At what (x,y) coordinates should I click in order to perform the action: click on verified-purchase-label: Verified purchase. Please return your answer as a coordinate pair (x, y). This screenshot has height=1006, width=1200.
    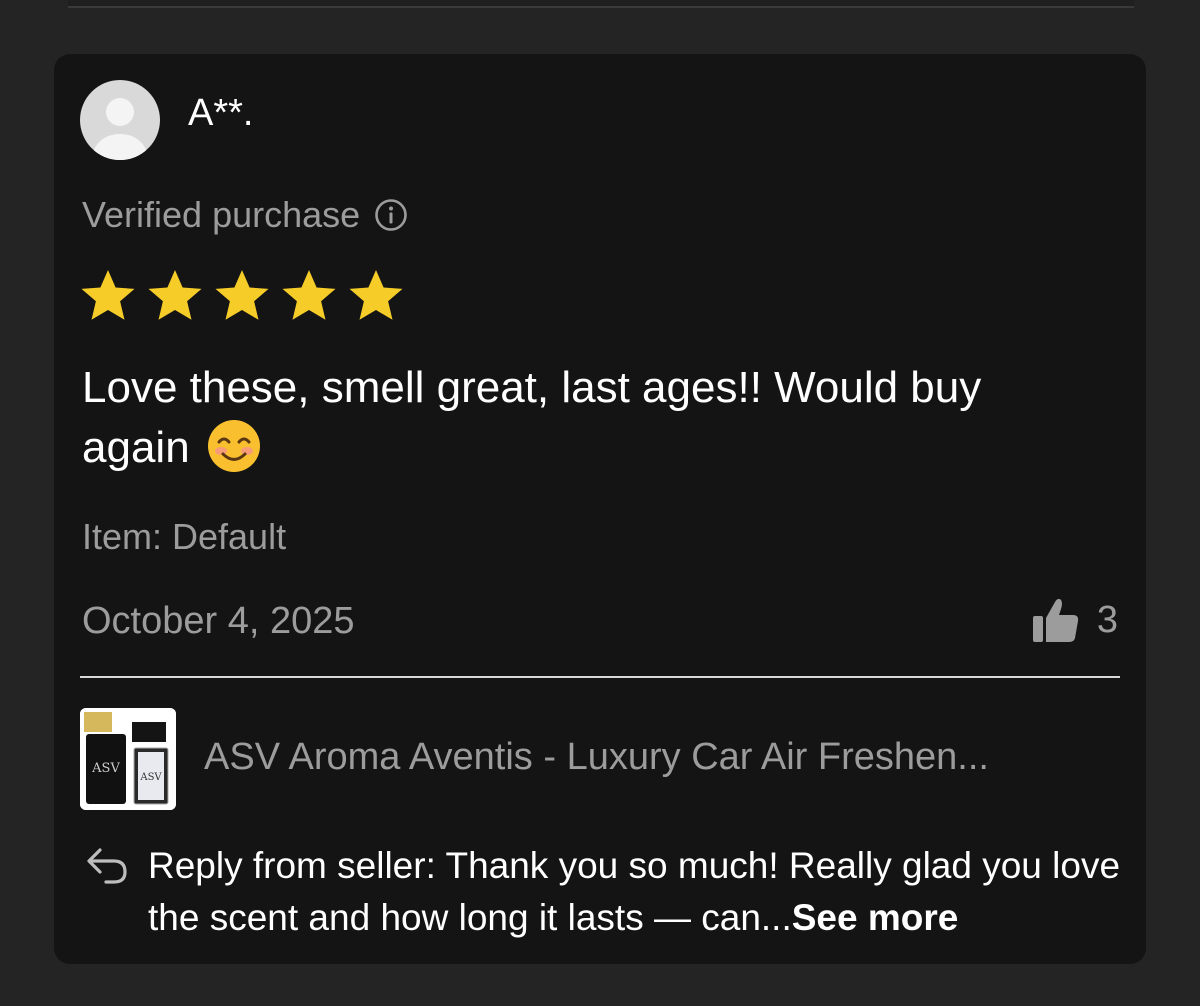
    Looking at the image, I should click on (221, 214).